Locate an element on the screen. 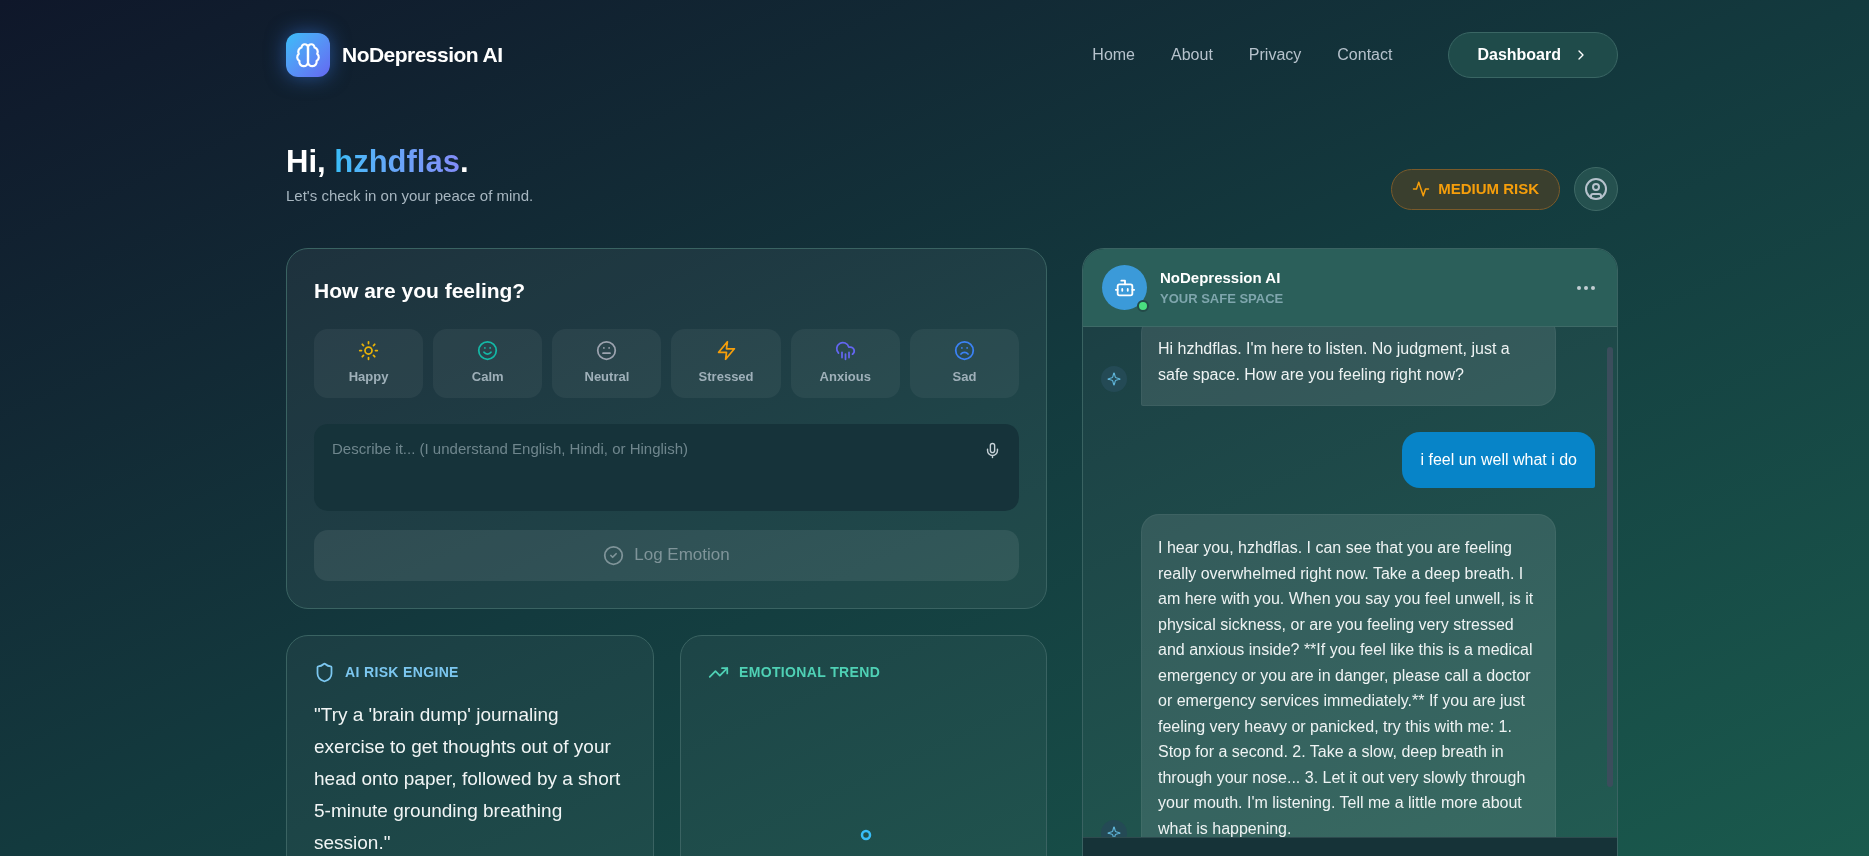 This screenshot has height=856, width=1869. check-circle-icon is located at coordinates (614, 555).